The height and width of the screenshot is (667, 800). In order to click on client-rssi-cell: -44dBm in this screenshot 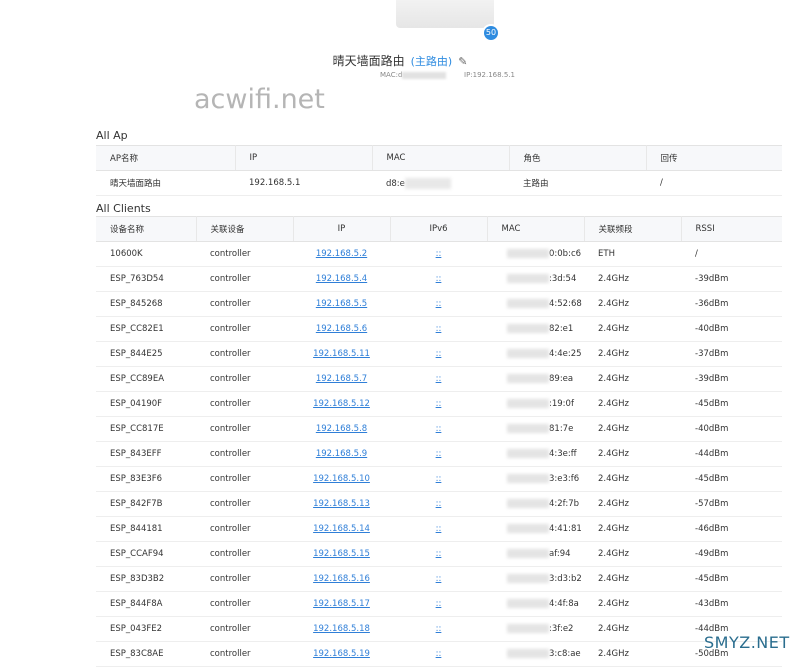, I will do `click(731, 454)`.